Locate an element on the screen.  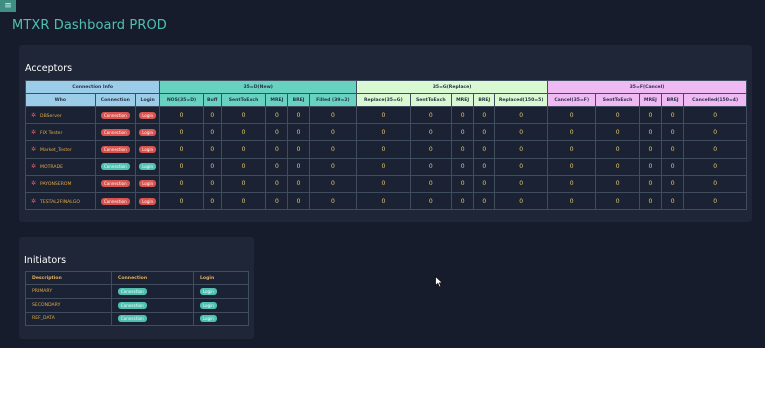
hamburger-menu-button: ≡ is located at coordinates (8, 6).